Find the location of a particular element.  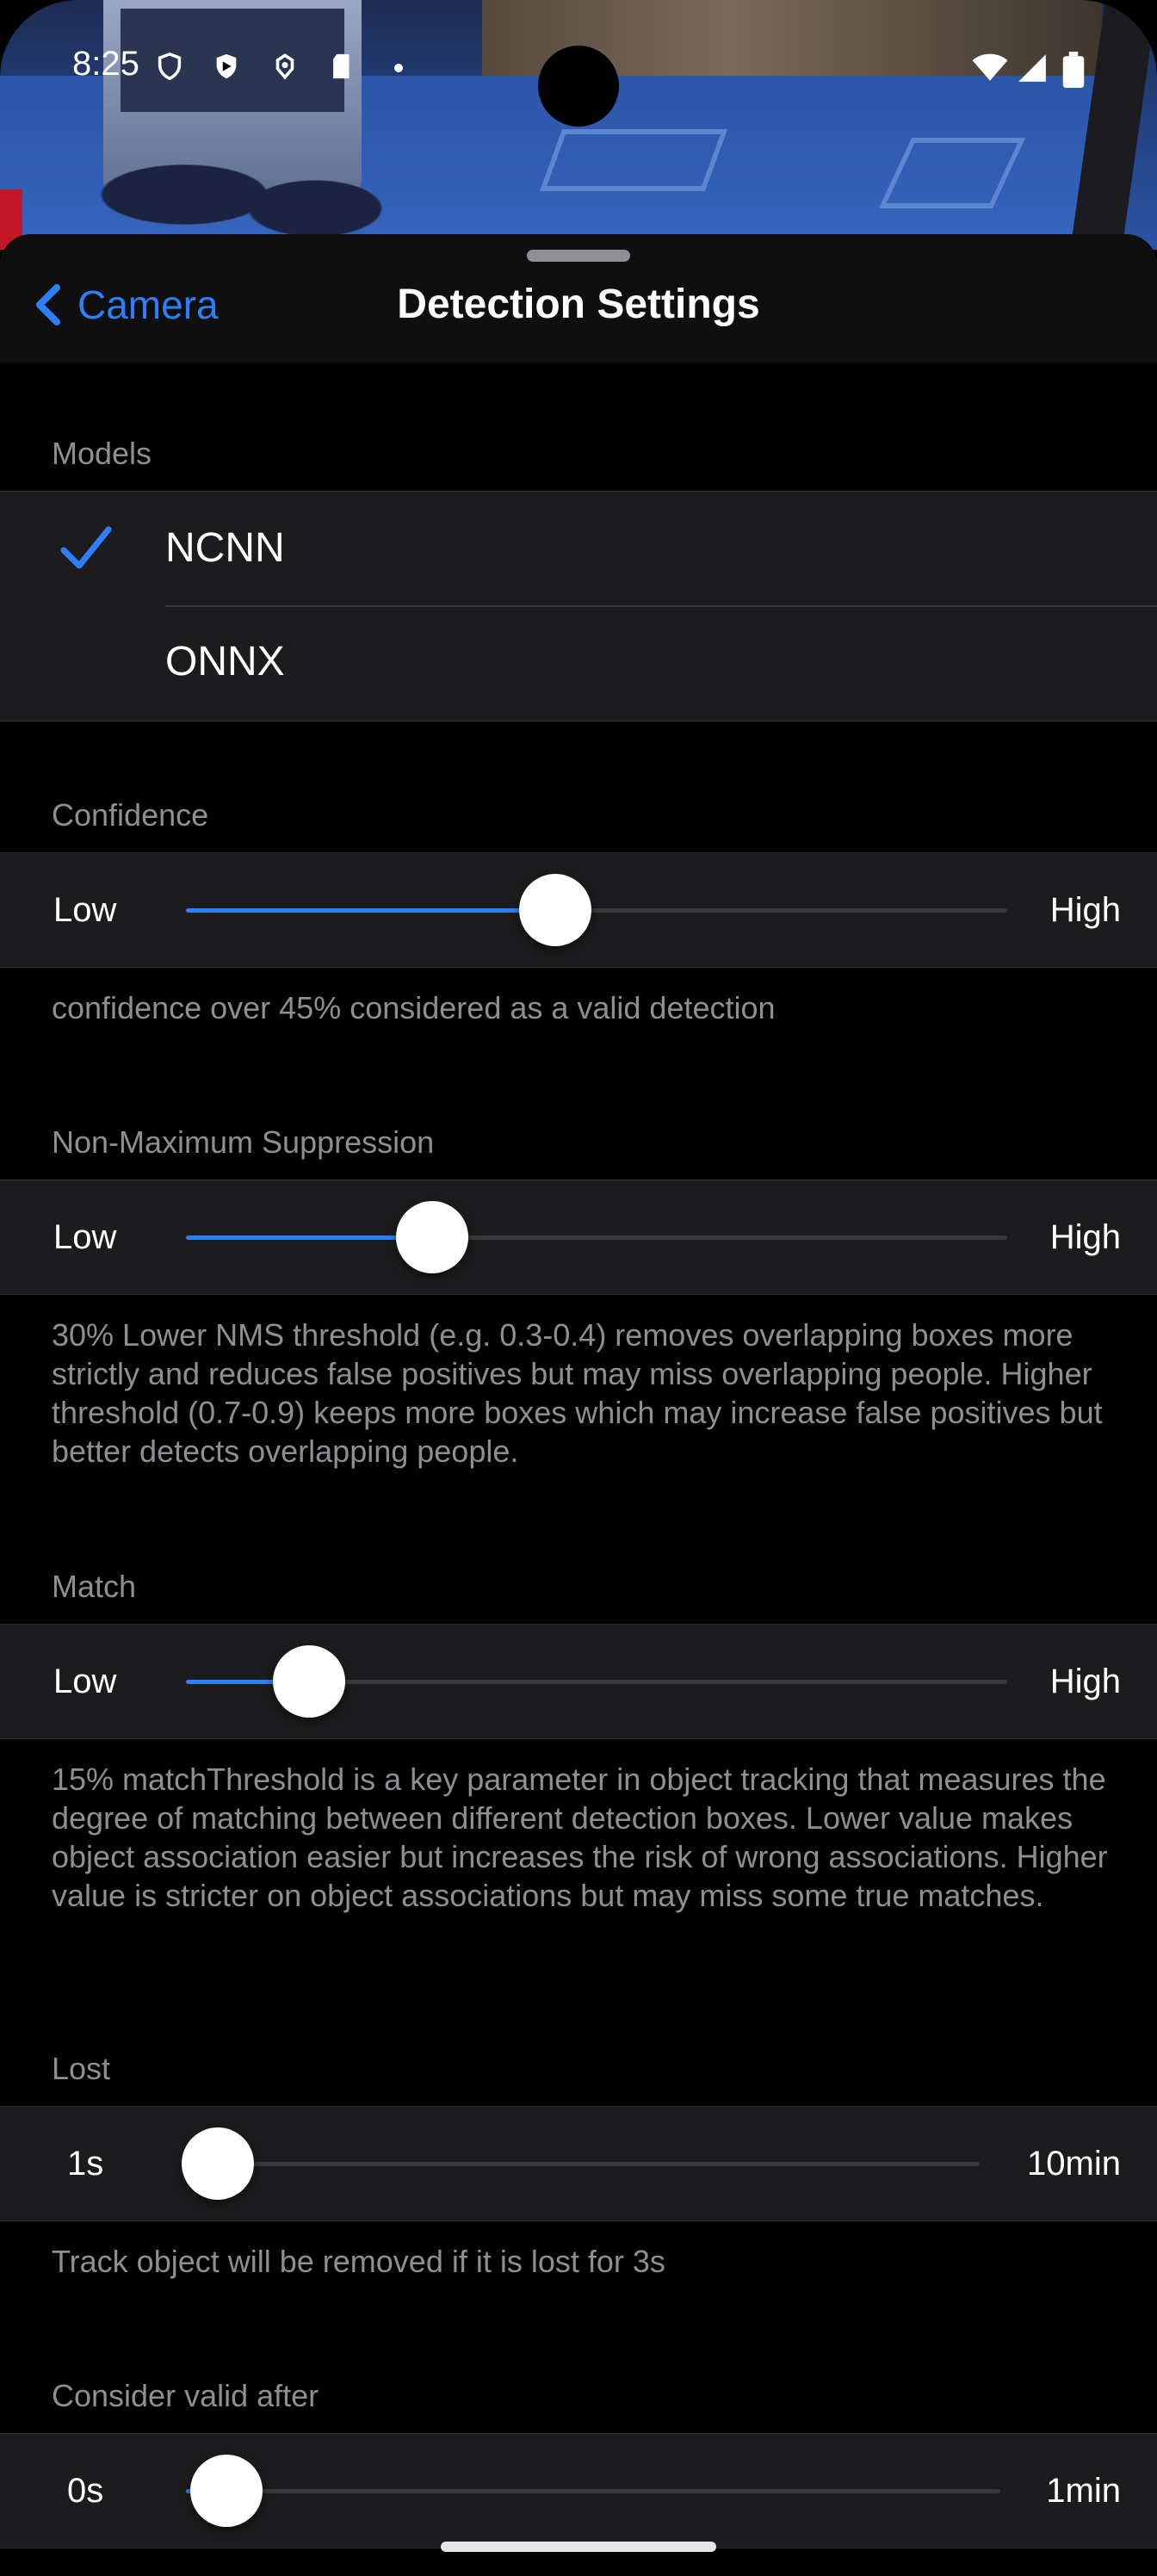

sd-card-icon is located at coordinates (342, 66).